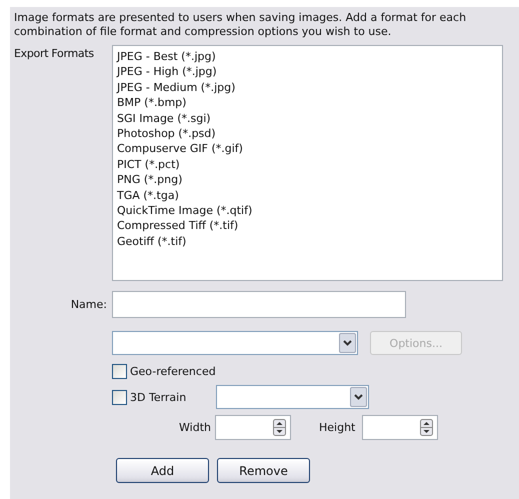 This screenshot has width=519, height=499. I want to click on list-item: JPEG - High (*.jpg), so click(167, 72).